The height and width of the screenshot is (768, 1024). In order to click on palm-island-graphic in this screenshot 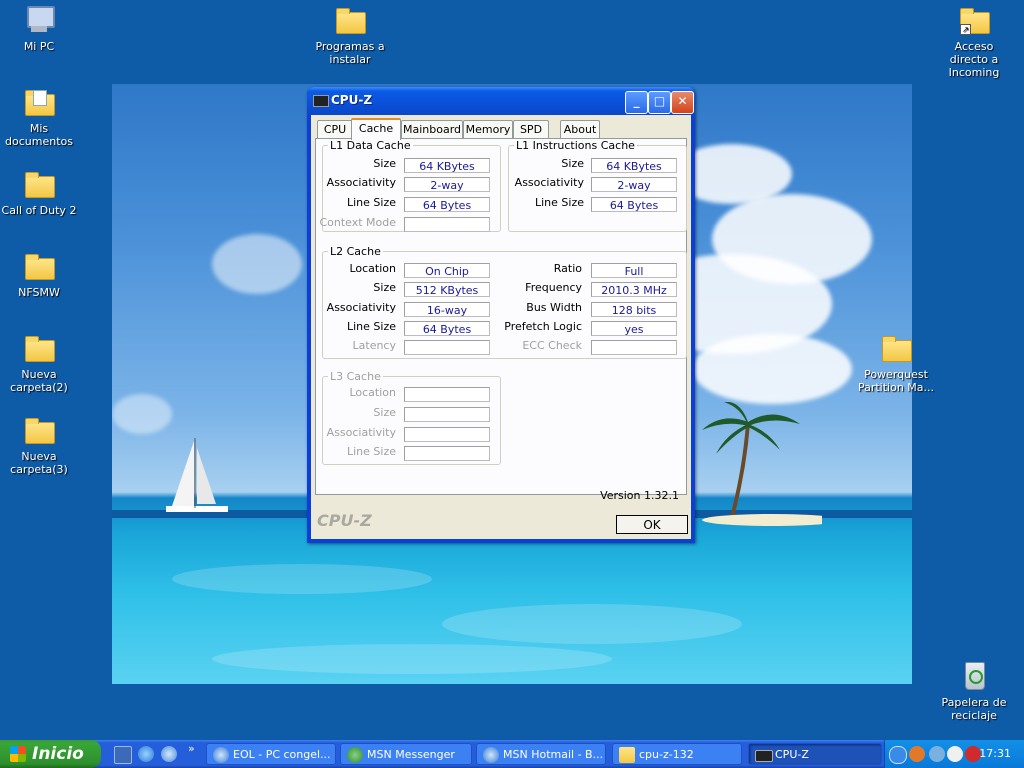, I will do `click(762, 464)`.